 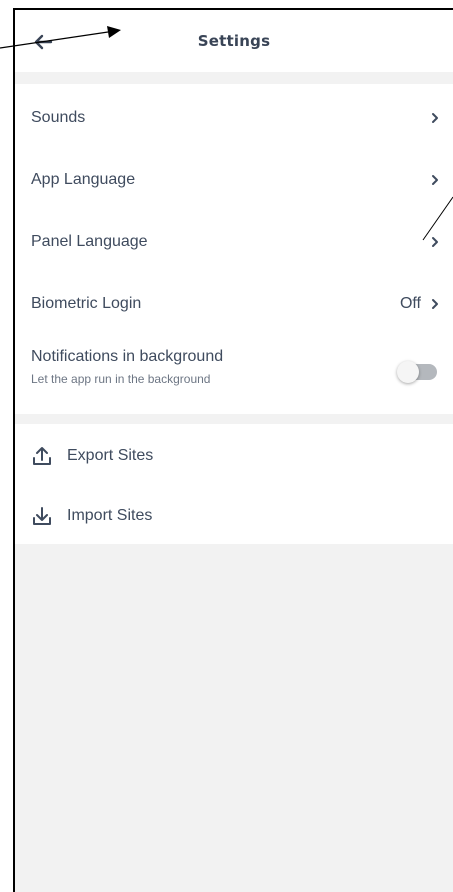 I want to click on back-button, so click(x=43, y=42).